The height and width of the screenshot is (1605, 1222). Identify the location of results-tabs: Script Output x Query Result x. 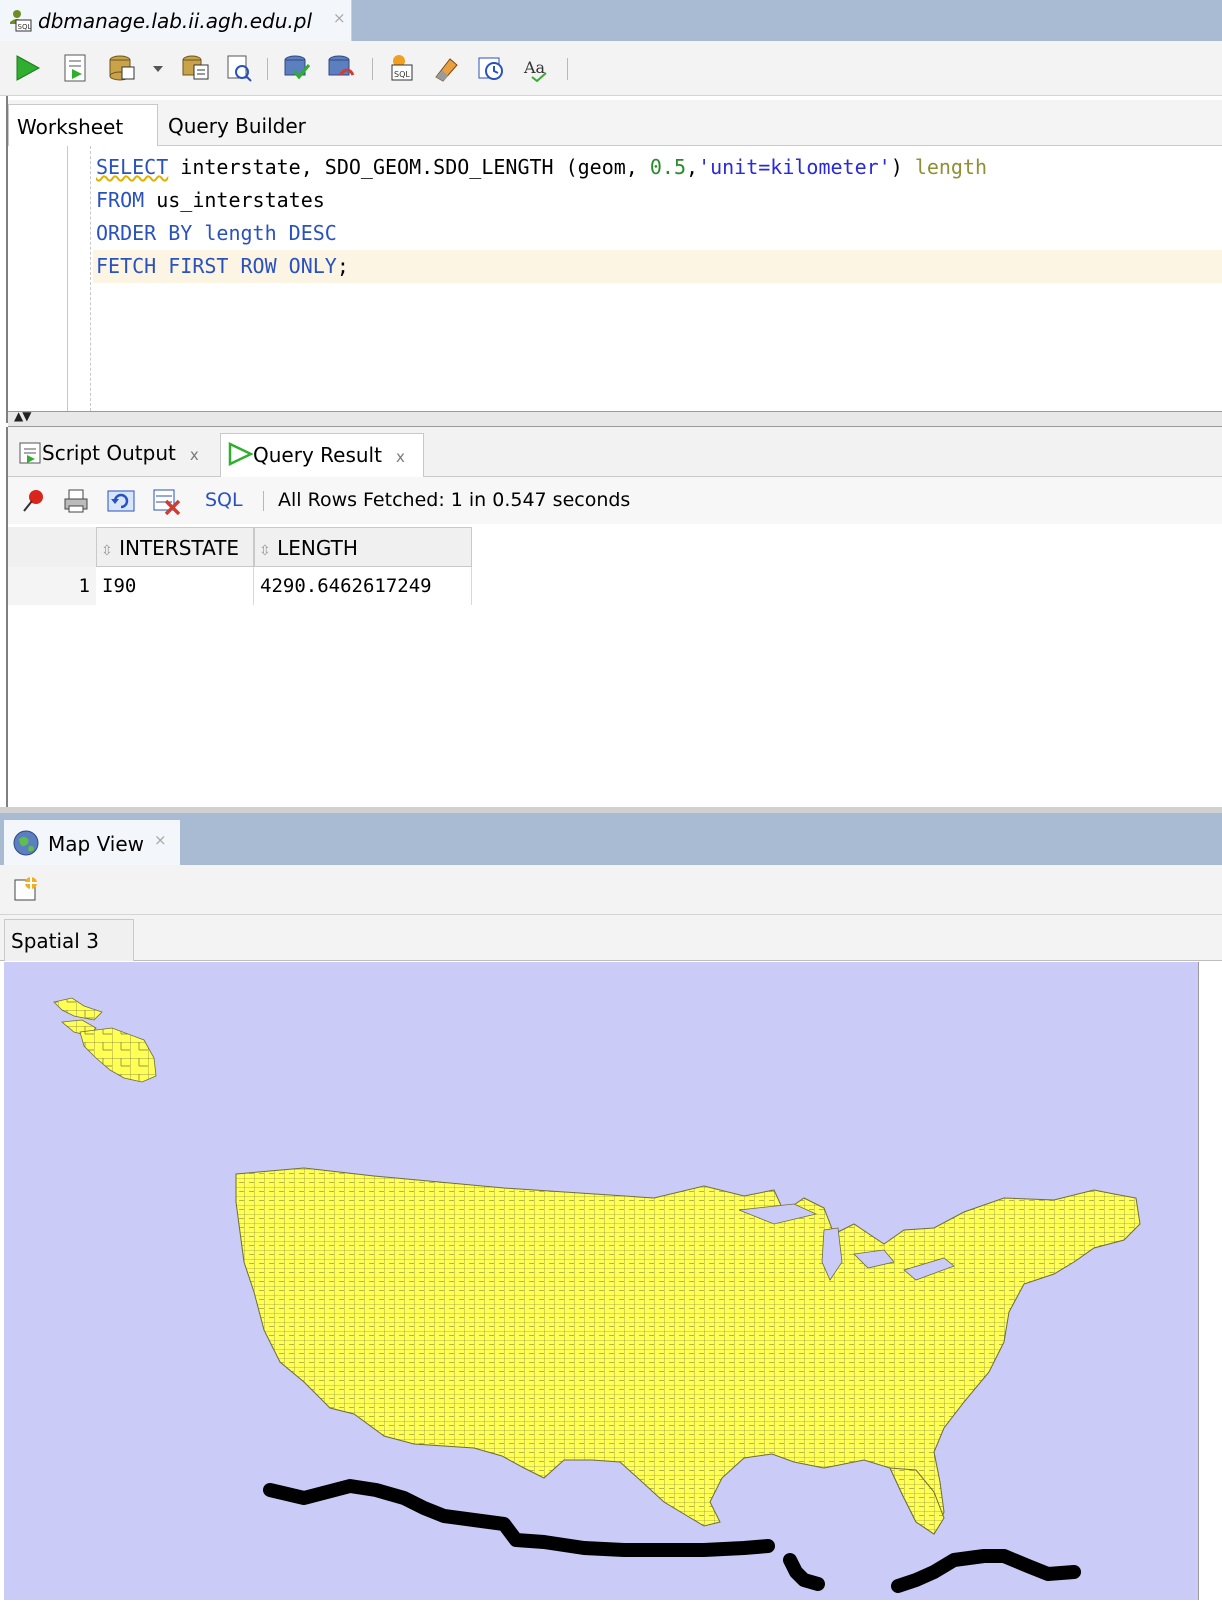
(615, 452).